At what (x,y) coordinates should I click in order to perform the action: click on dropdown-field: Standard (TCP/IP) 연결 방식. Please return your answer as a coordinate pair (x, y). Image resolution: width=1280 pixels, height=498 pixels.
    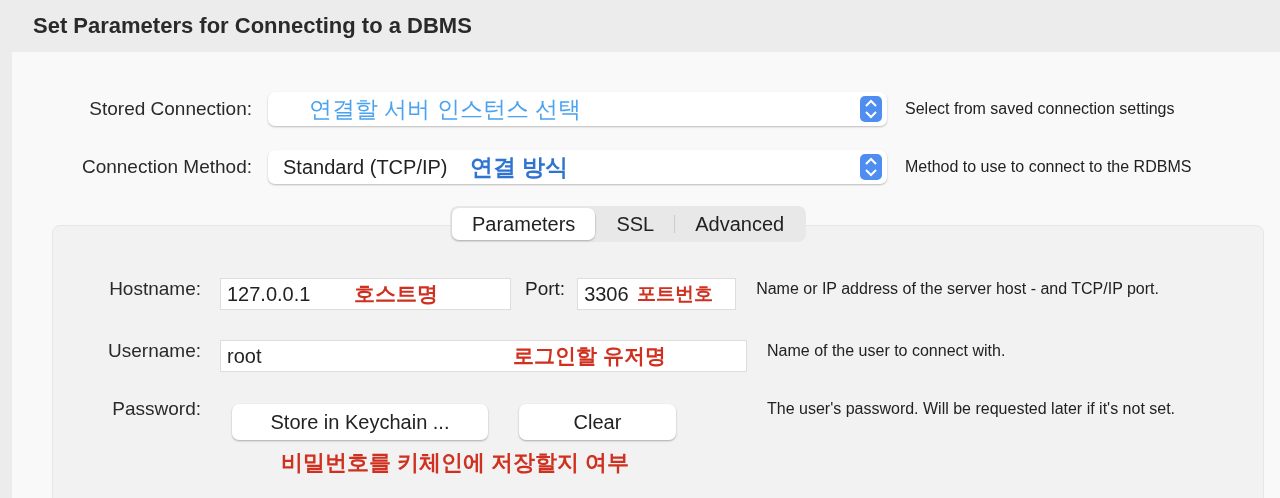
    Looking at the image, I should click on (577, 167).